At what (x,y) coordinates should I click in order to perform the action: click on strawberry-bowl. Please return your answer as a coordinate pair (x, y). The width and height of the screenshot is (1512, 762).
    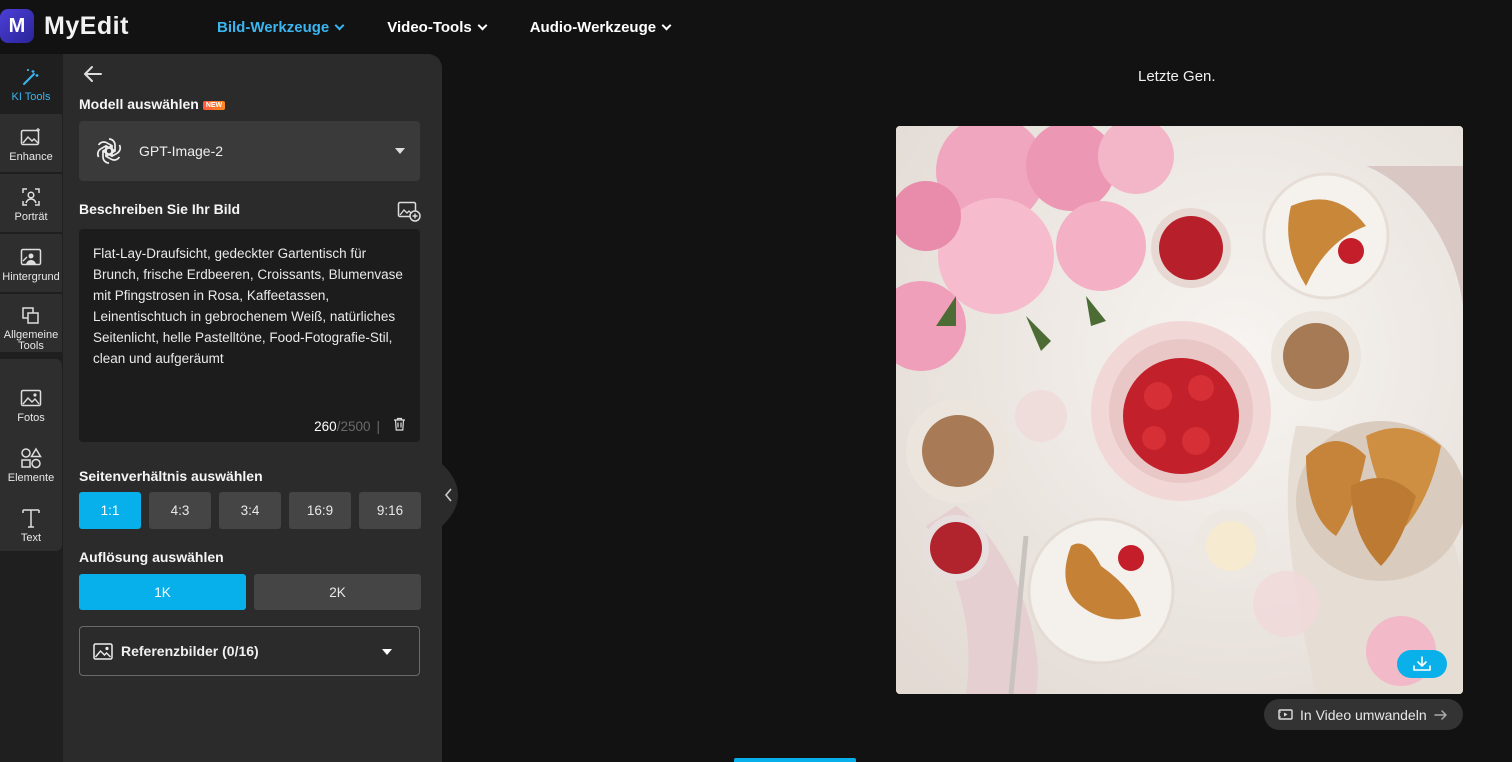
    Looking at the image, I should click on (1191, 248).